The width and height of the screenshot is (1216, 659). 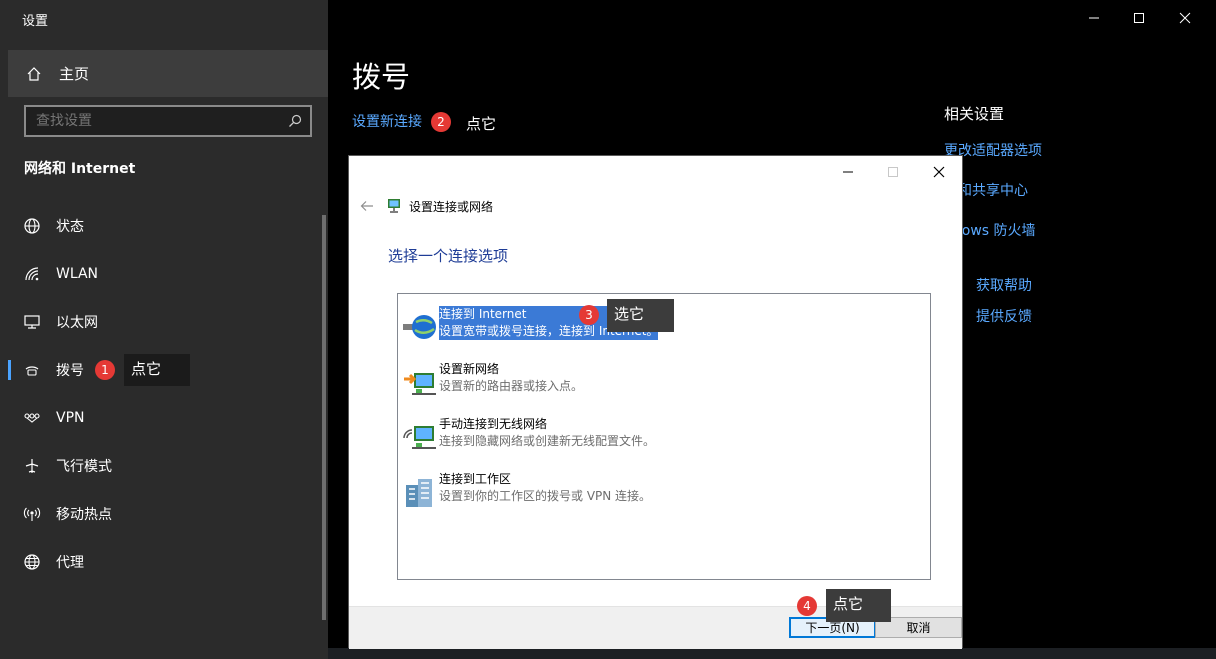 What do you see at coordinates (662, 384) in the screenshot?
I see `option-new-network: 设置新网络 设置新的路由器或接入点。` at bounding box center [662, 384].